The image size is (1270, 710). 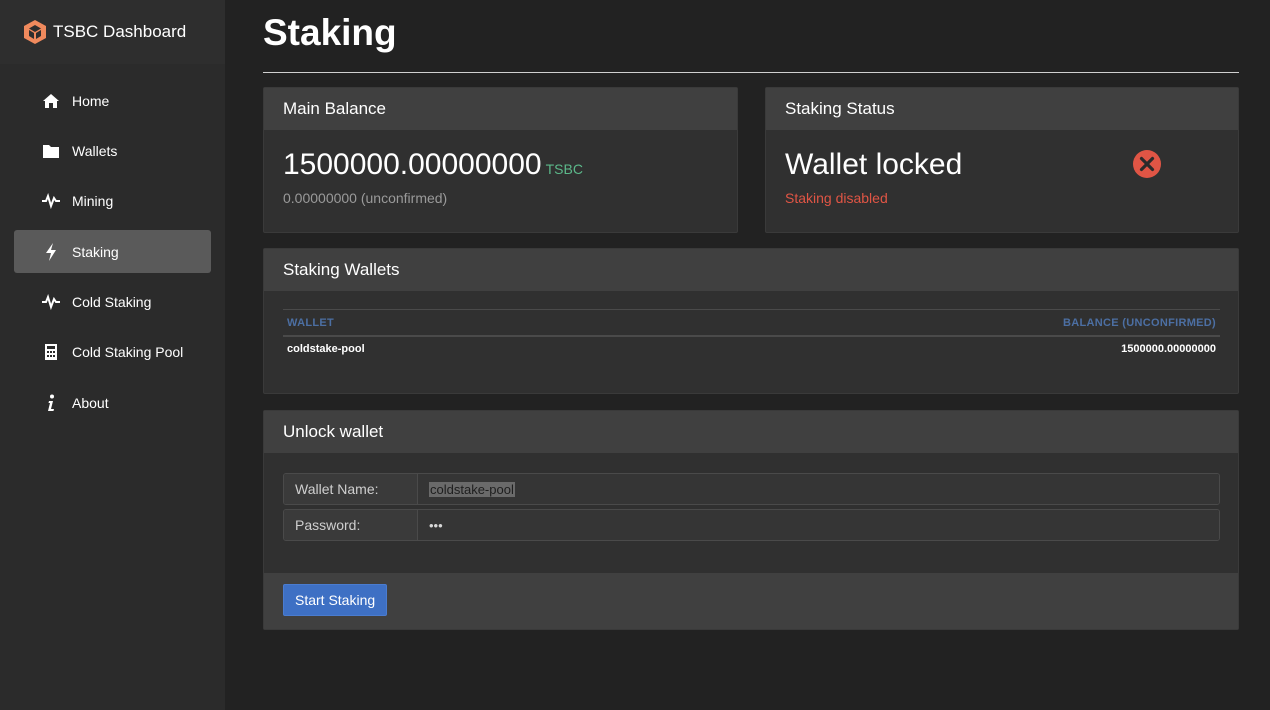 What do you see at coordinates (1002, 109) in the screenshot?
I see `staking-status-header: Staking Status` at bounding box center [1002, 109].